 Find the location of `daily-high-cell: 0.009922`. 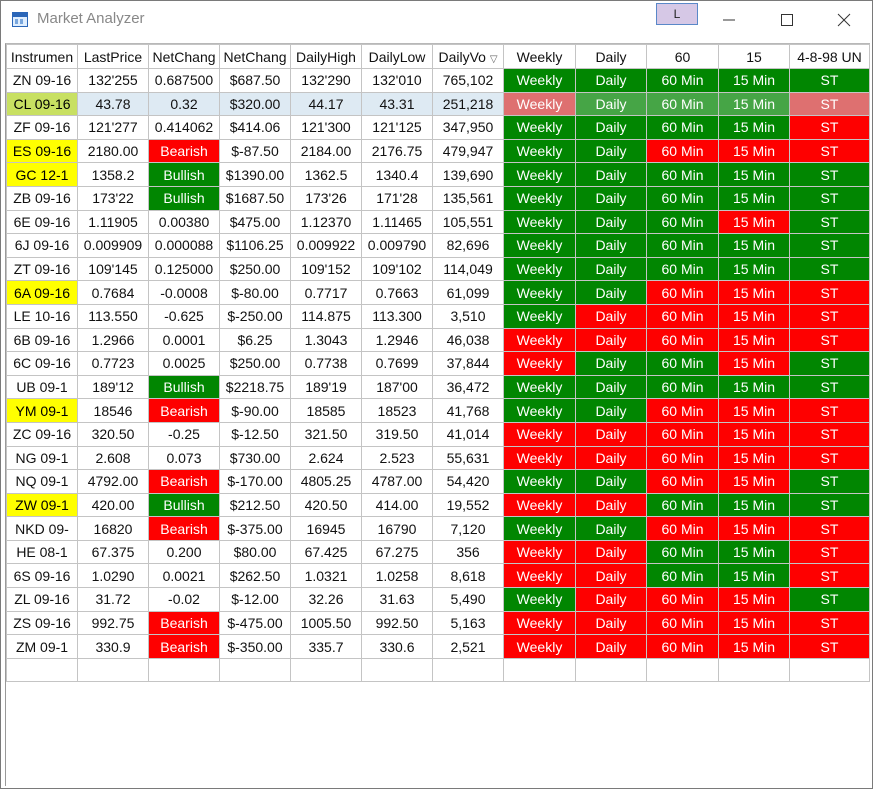

daily-high-cell: 0.009922 is located at coordinates (326, 245).